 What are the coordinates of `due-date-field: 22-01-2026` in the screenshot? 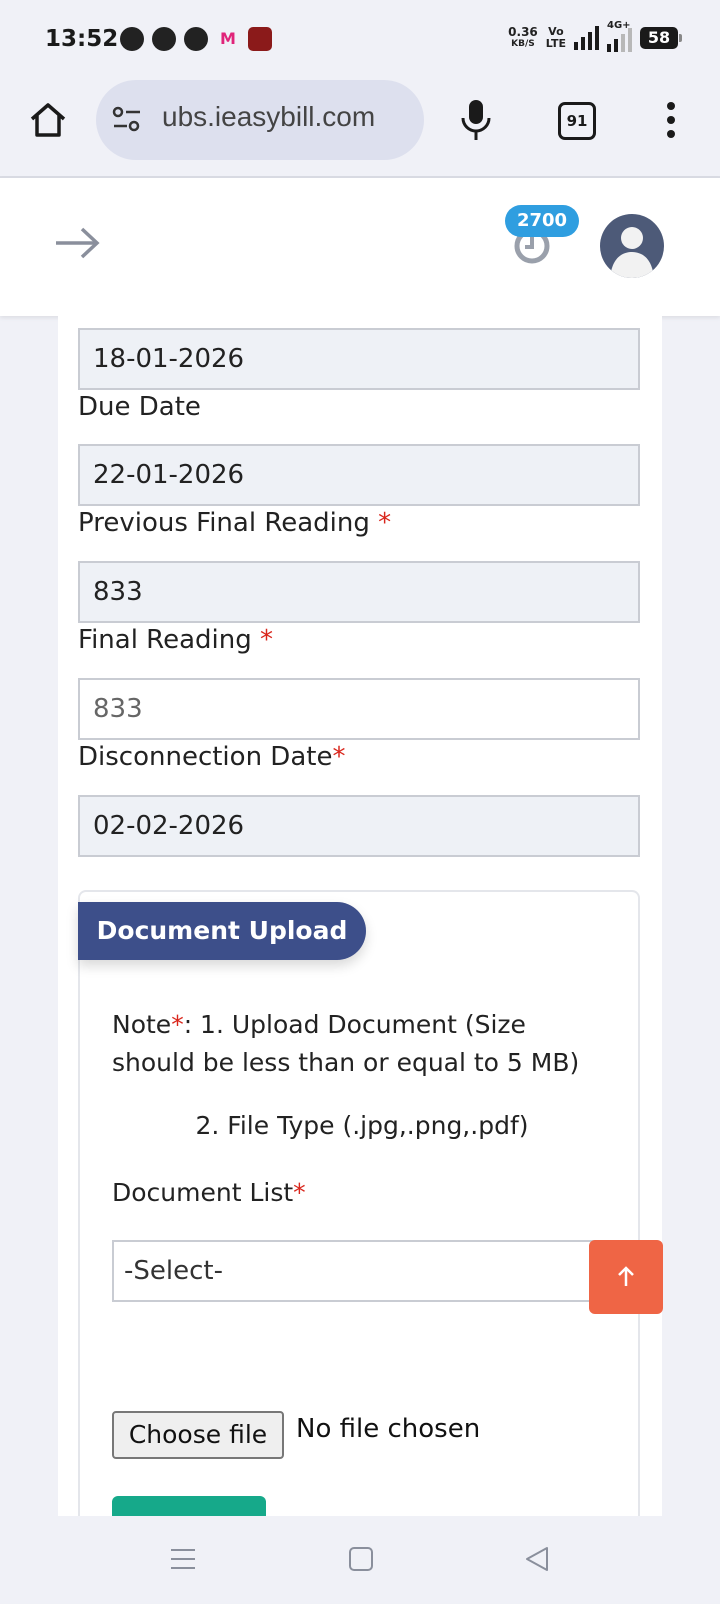 It's located at (359, 475).